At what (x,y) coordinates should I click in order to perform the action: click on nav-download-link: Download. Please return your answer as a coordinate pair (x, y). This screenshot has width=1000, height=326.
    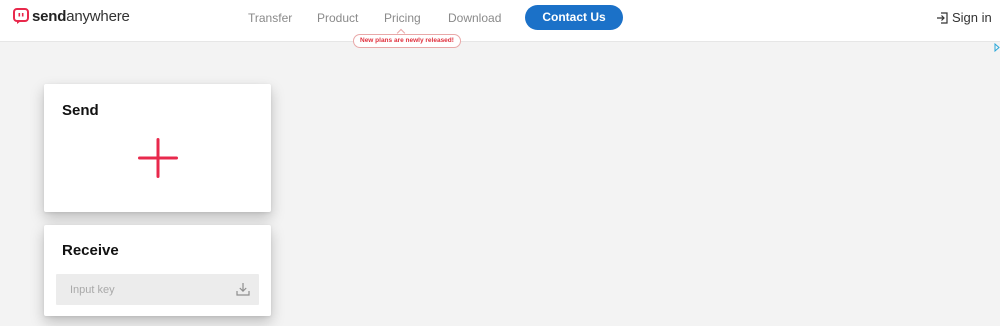
    Looking at the image, I should click on (474, 18).